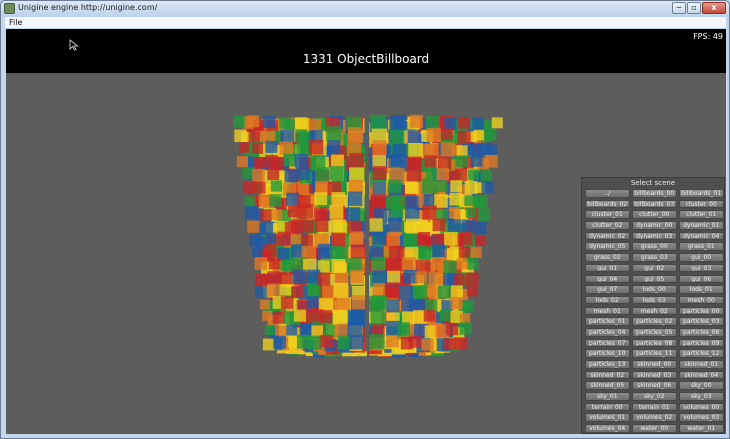 This screenshot has width=730, height=439. Describe the element at coordinates (654, 225) in the screenshot. I see `scene-button-dynamic-00: dynamic_00` at that location.